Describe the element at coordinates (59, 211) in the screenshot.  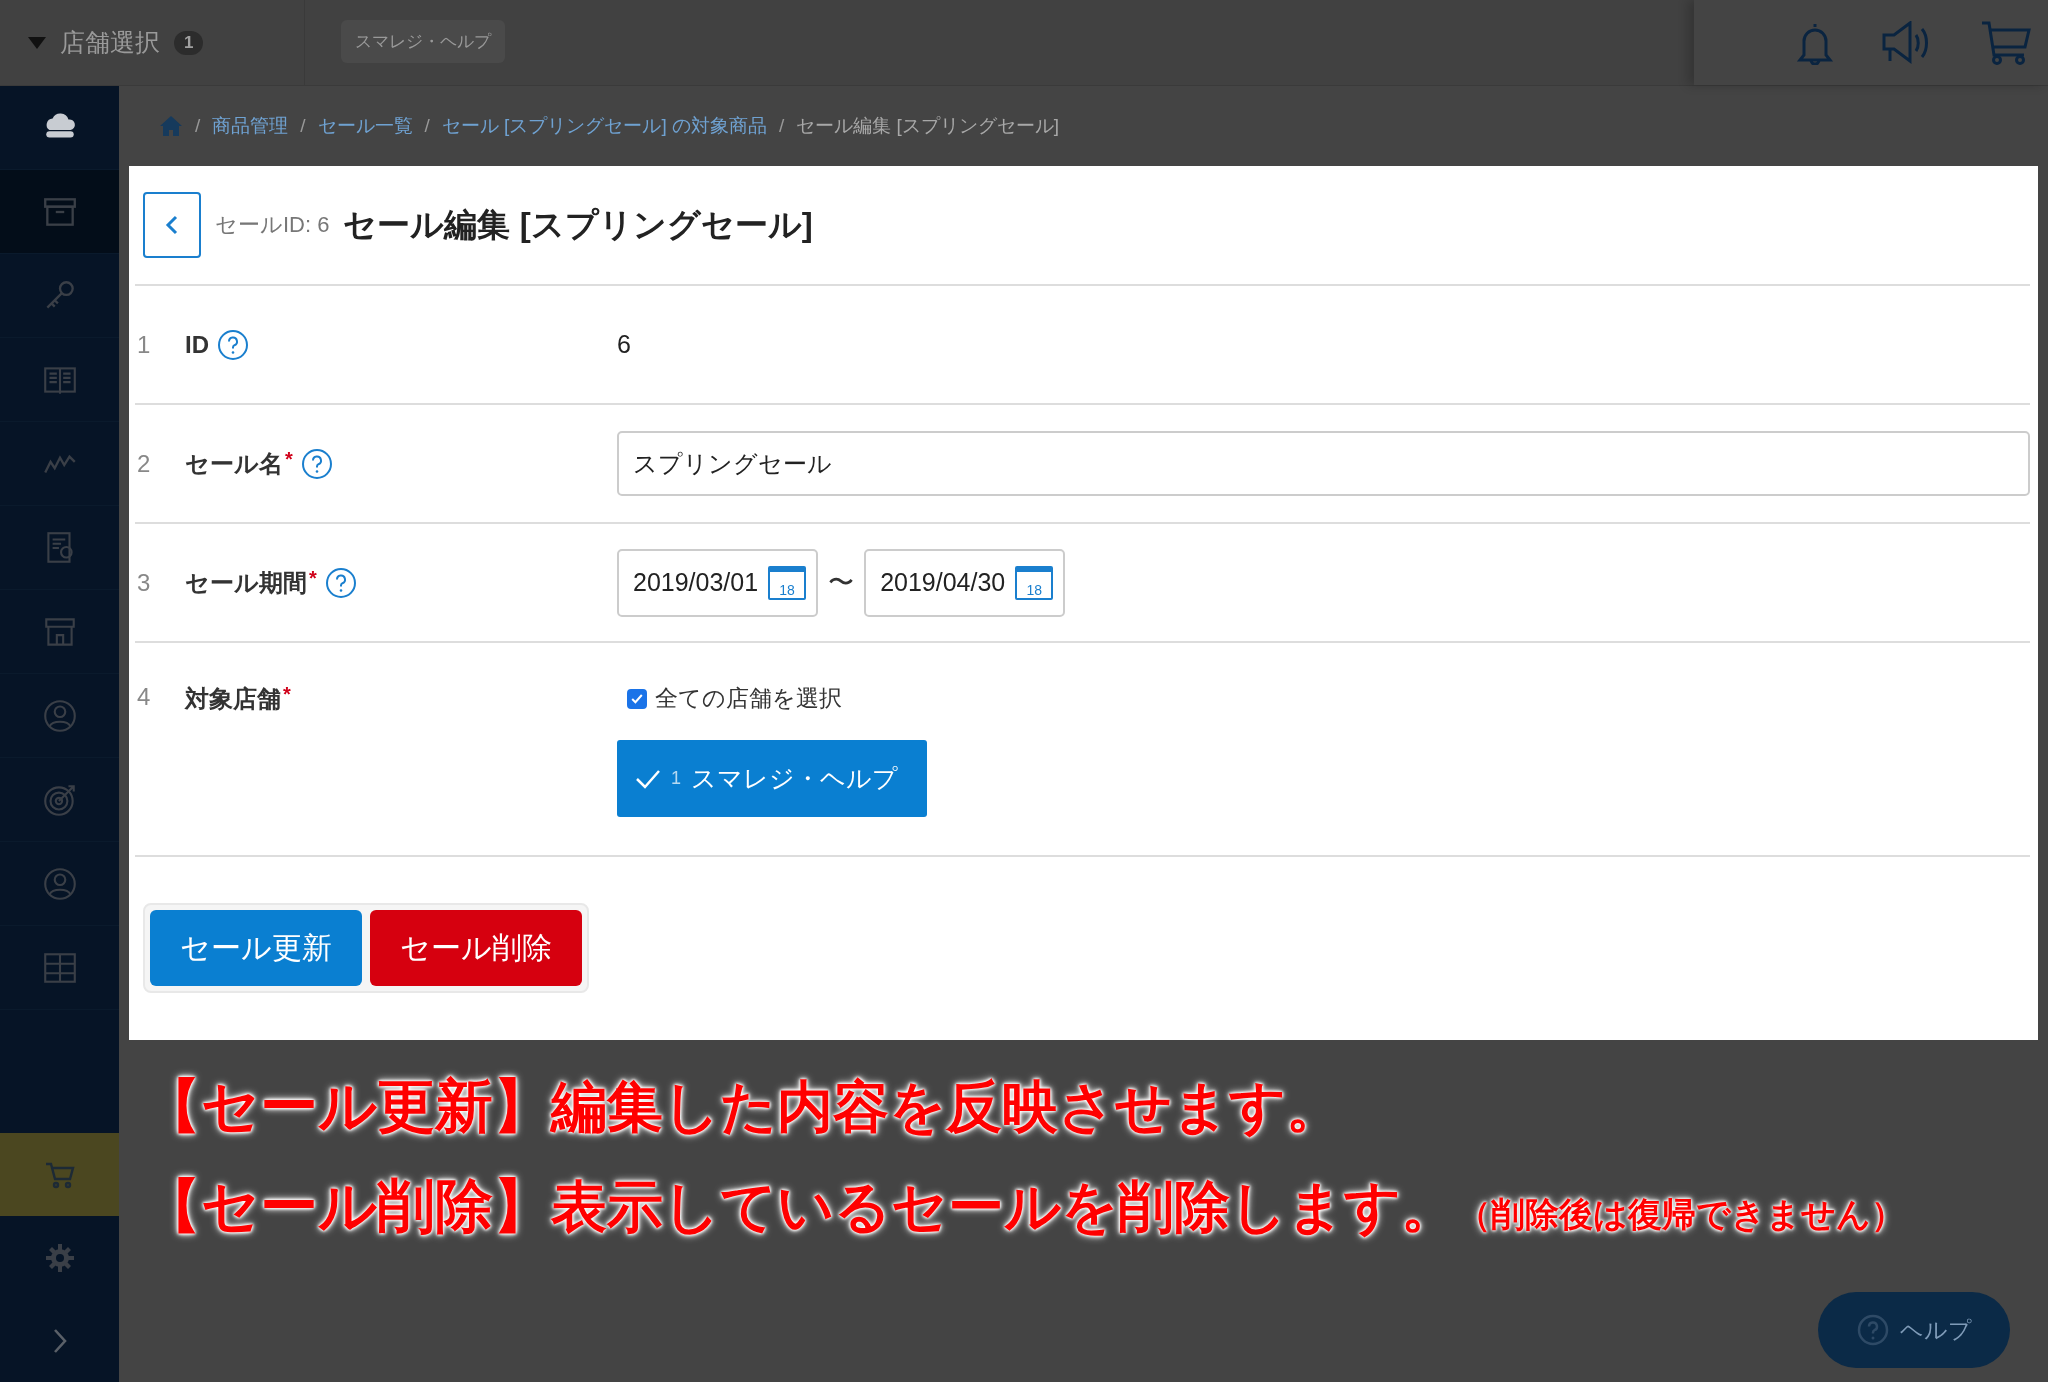
I see `archive-box-icon` at that location.